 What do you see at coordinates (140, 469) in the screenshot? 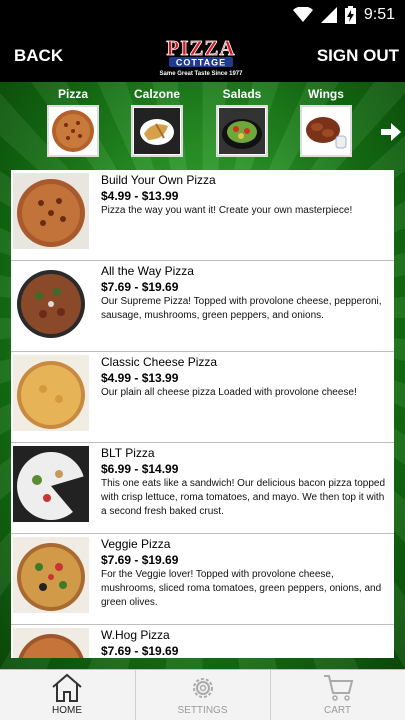
I see `item-price: $6.99 - $14.99` at bounding box center [140, 469].